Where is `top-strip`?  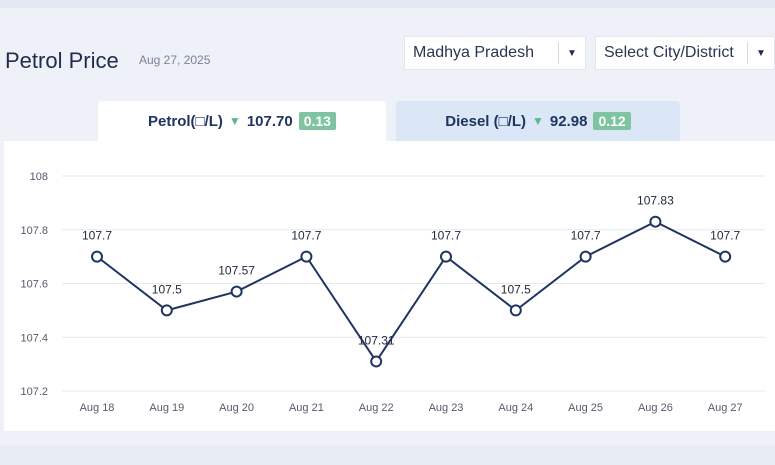
top-strip is located at coordinates (387, 4).